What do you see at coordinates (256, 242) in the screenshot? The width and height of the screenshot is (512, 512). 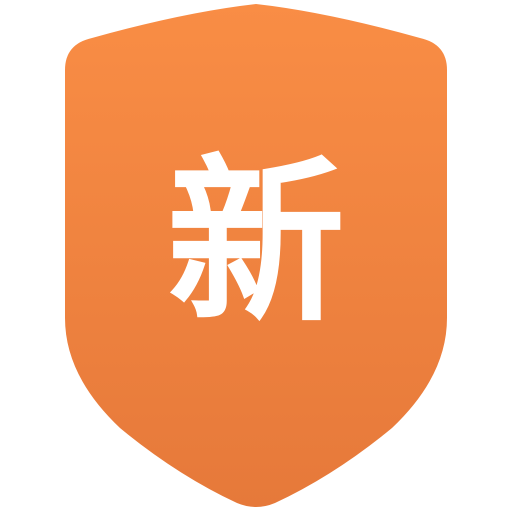 I see `new-character-label: 新` at bounding box center [256, 242].